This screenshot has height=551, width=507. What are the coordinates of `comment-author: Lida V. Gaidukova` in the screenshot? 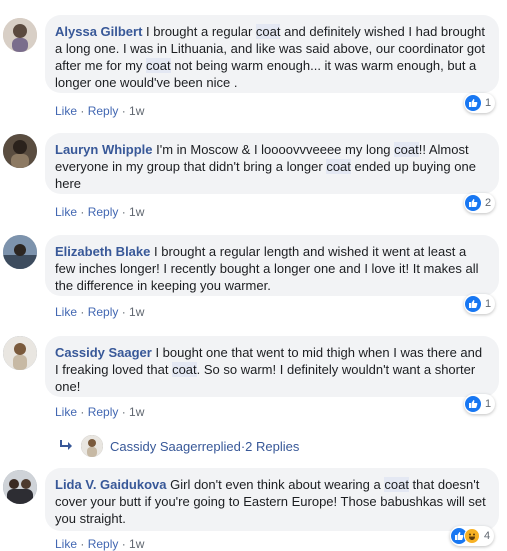 It's located at (111, 484).